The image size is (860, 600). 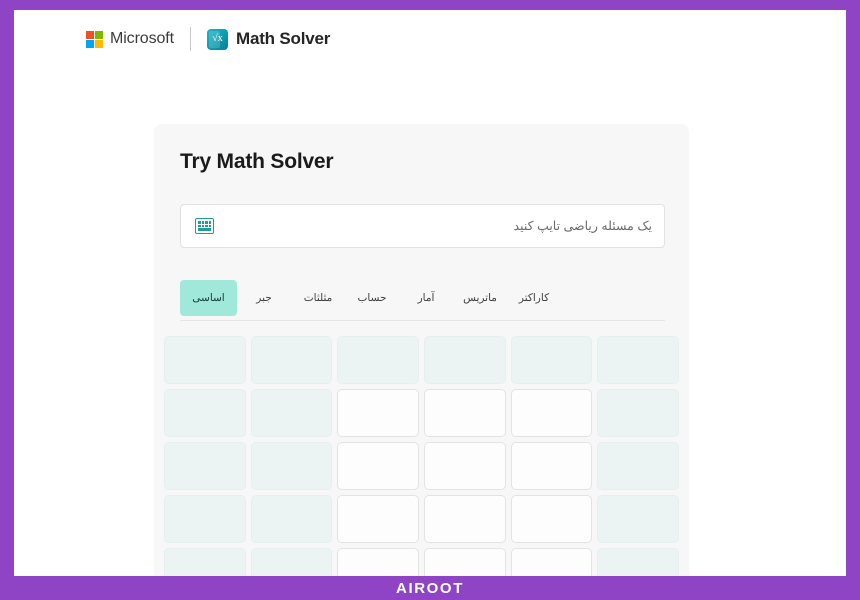 I want to click on header-divider, so click(x=190, y=39).